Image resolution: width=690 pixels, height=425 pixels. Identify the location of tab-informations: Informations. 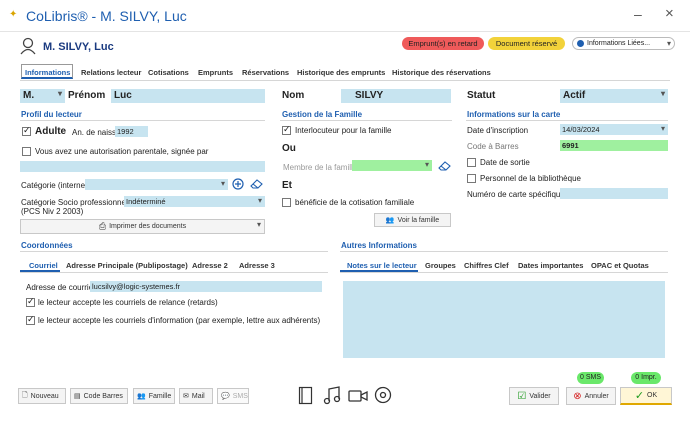
(47, 72).